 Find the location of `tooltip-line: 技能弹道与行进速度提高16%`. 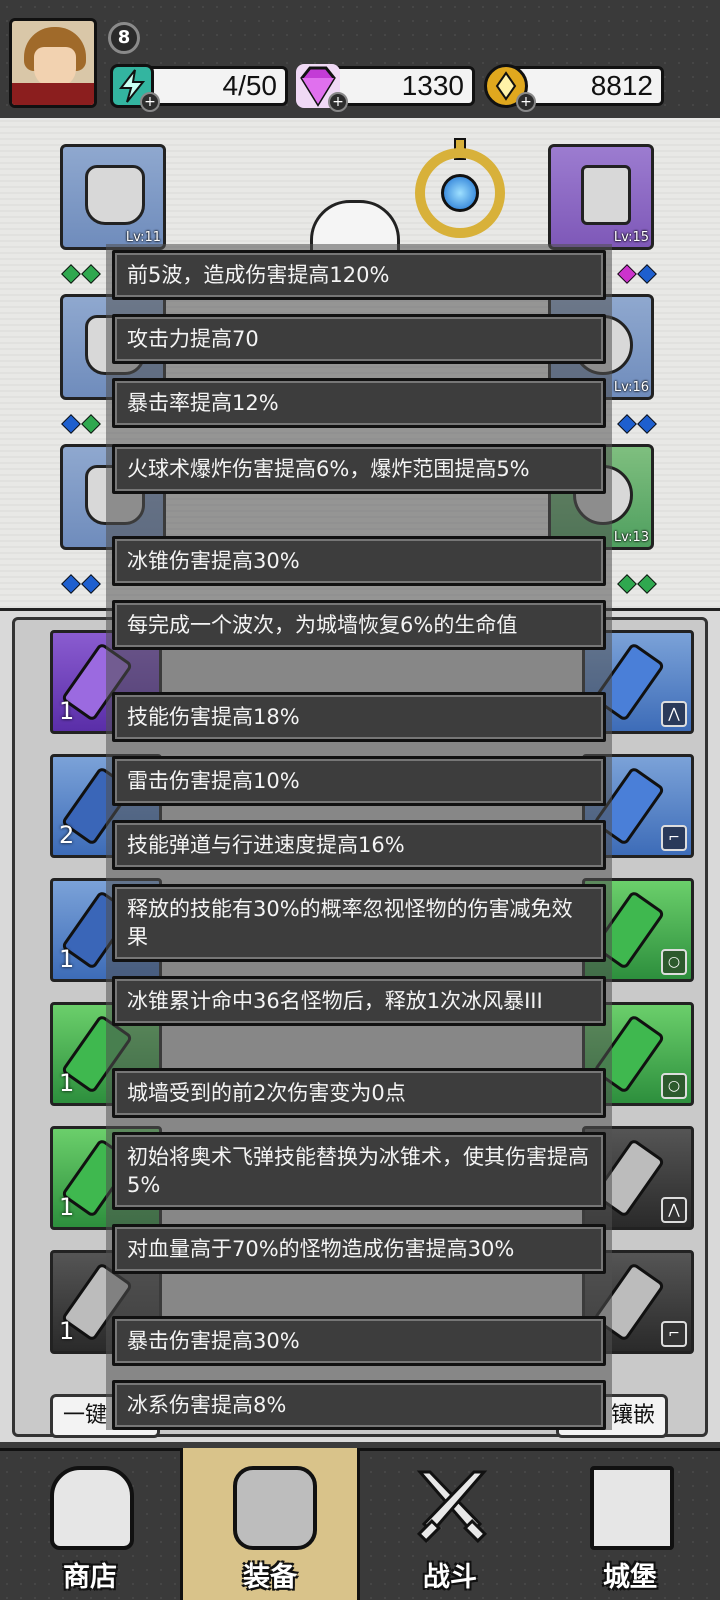

tooltip-line: 技能弹道与行进速度提高16% is located at coordinates (359, 845).